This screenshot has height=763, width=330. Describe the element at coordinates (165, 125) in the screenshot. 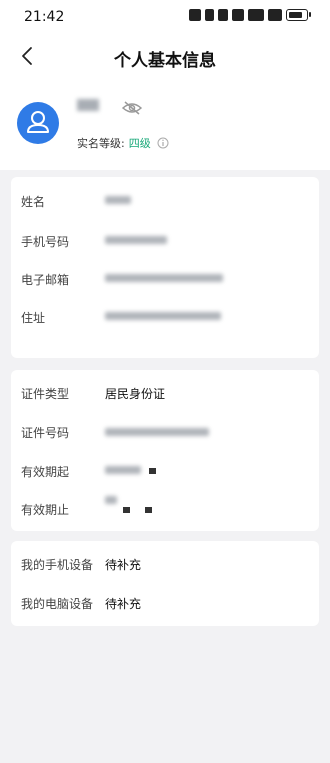

I see `profile-header: 实名等级: 四级` at that location.